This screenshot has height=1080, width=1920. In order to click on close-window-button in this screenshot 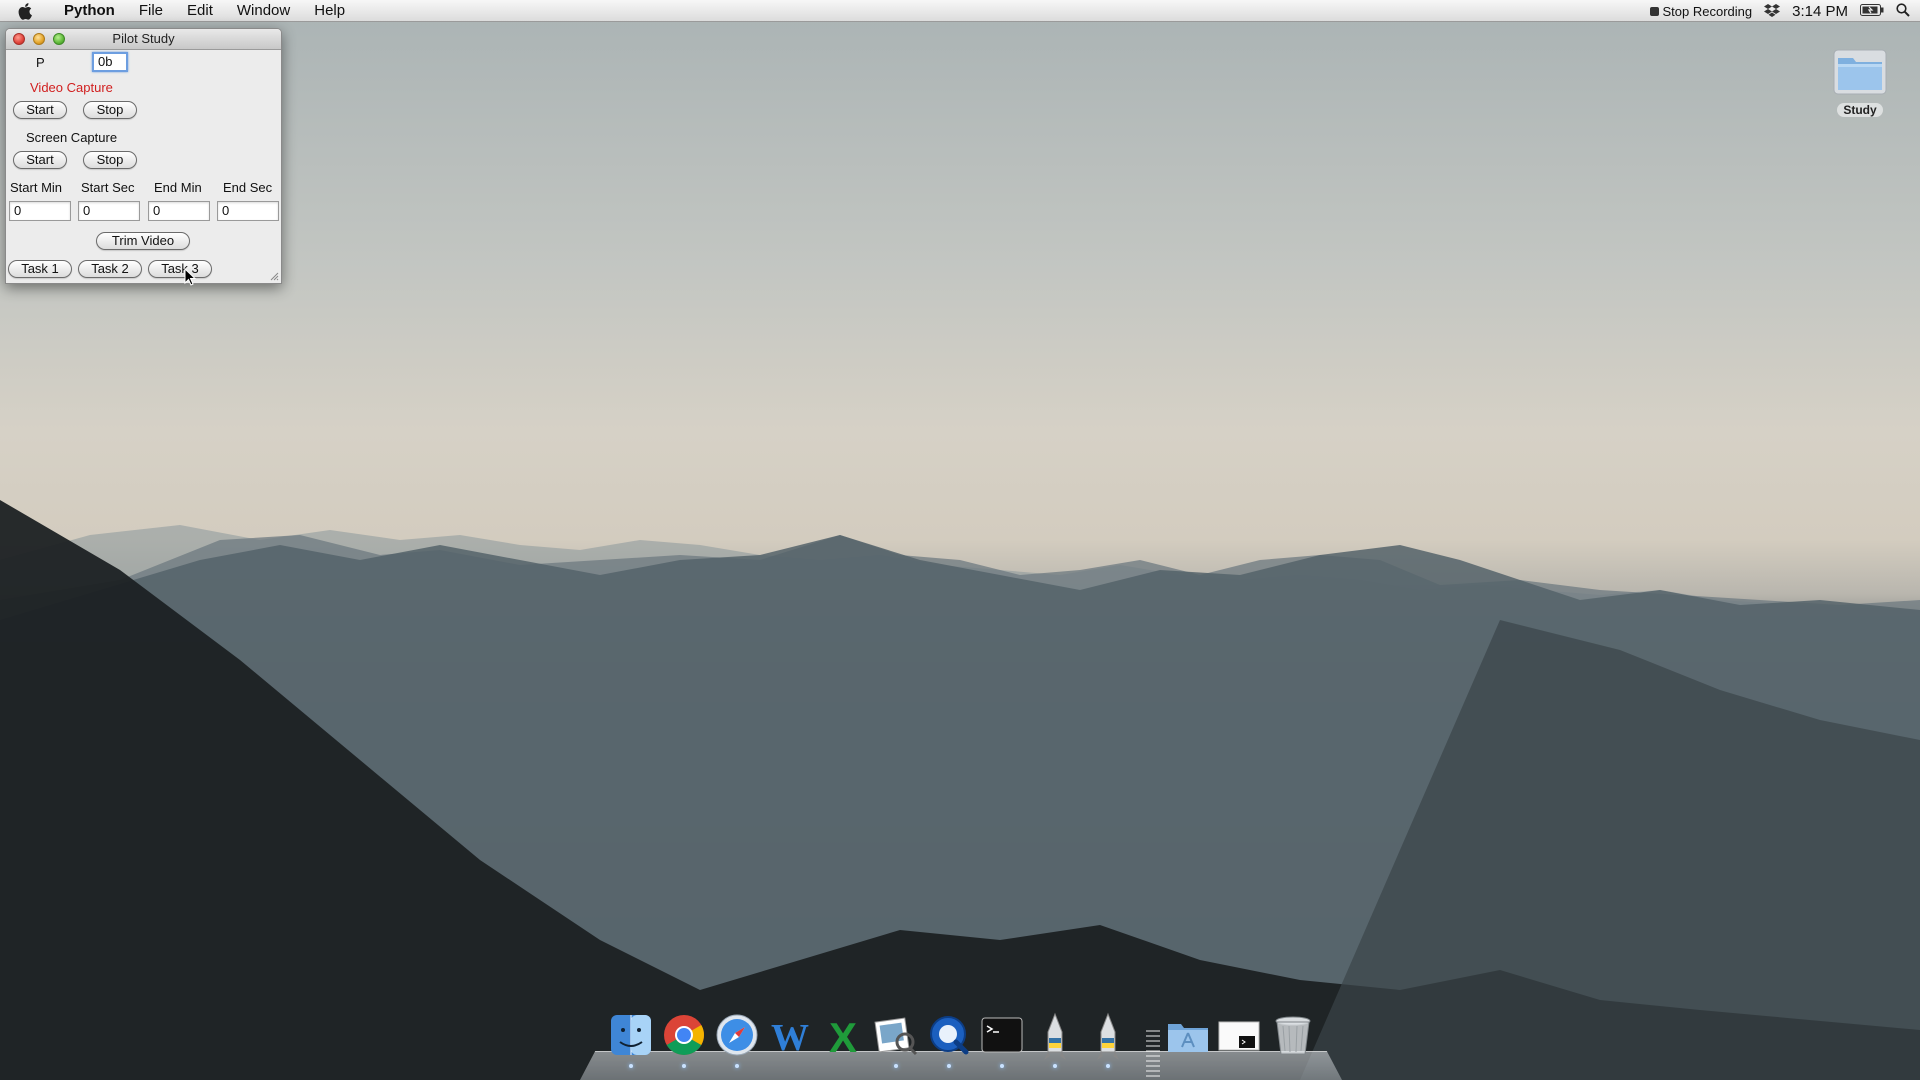, I will do `click(19, 39)`.